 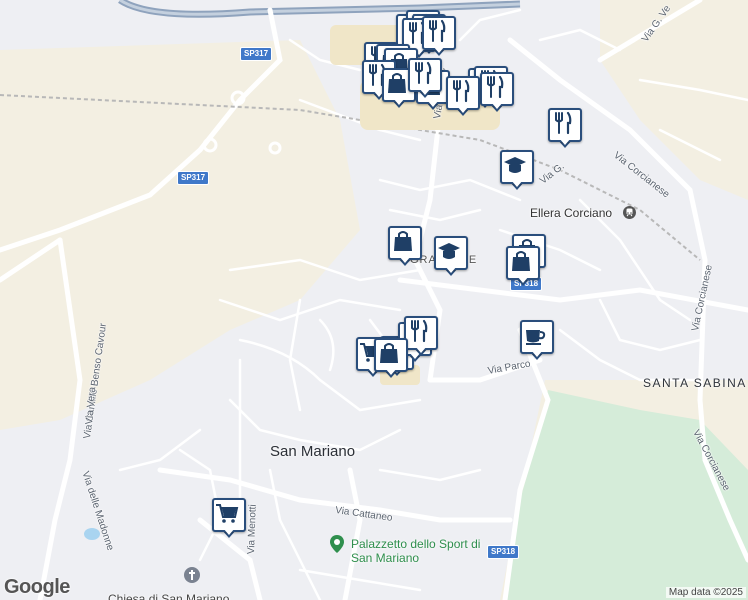 What do you see at coordinates (695, 383) in the screenshot?
I see `district-label: SANTA SABINA` at bounding box center [695, 383].